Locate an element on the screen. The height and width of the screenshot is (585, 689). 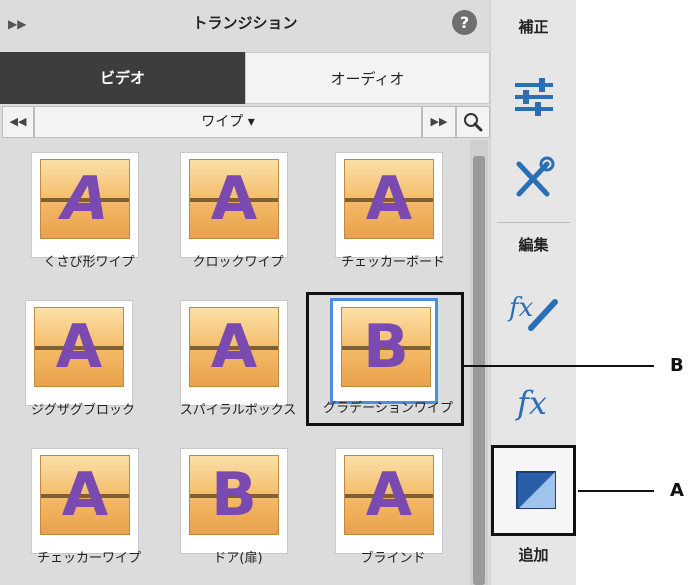
callout-a-letter: A is located at coordinates (677, 490).